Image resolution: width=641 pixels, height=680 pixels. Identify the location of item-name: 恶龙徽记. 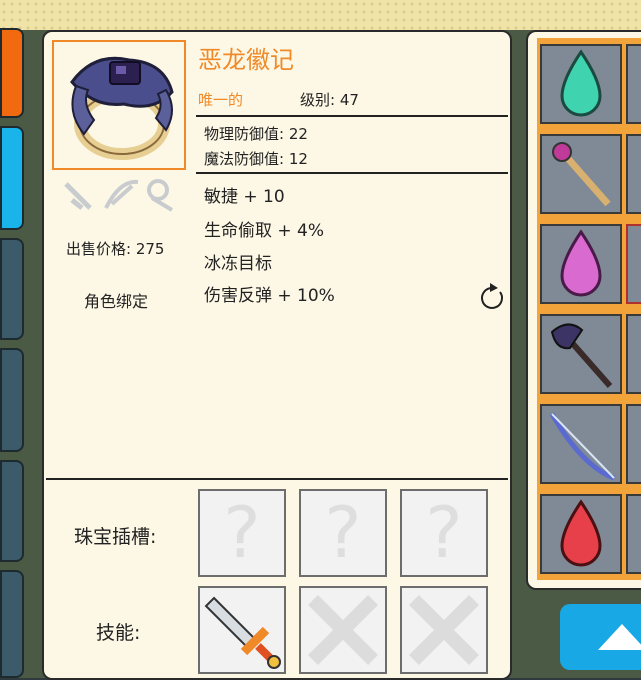
(246, 57).